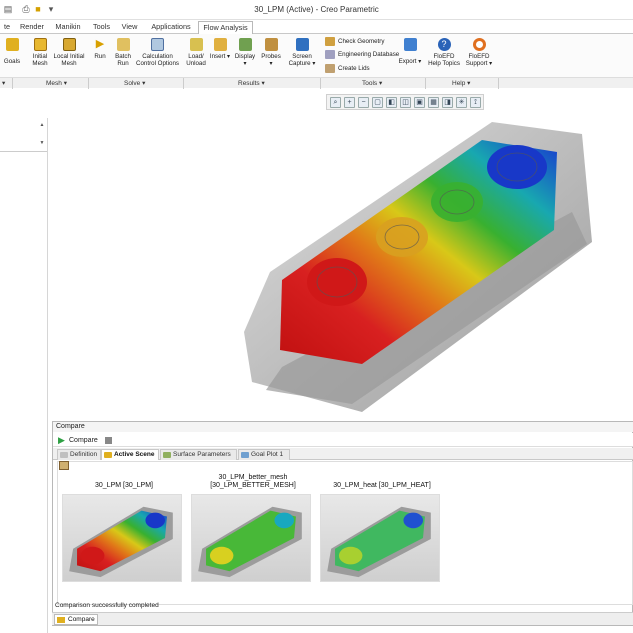  Describe the element at coordinates (402, 237) in the screenshot. I see `orange-cylinder` at that location.